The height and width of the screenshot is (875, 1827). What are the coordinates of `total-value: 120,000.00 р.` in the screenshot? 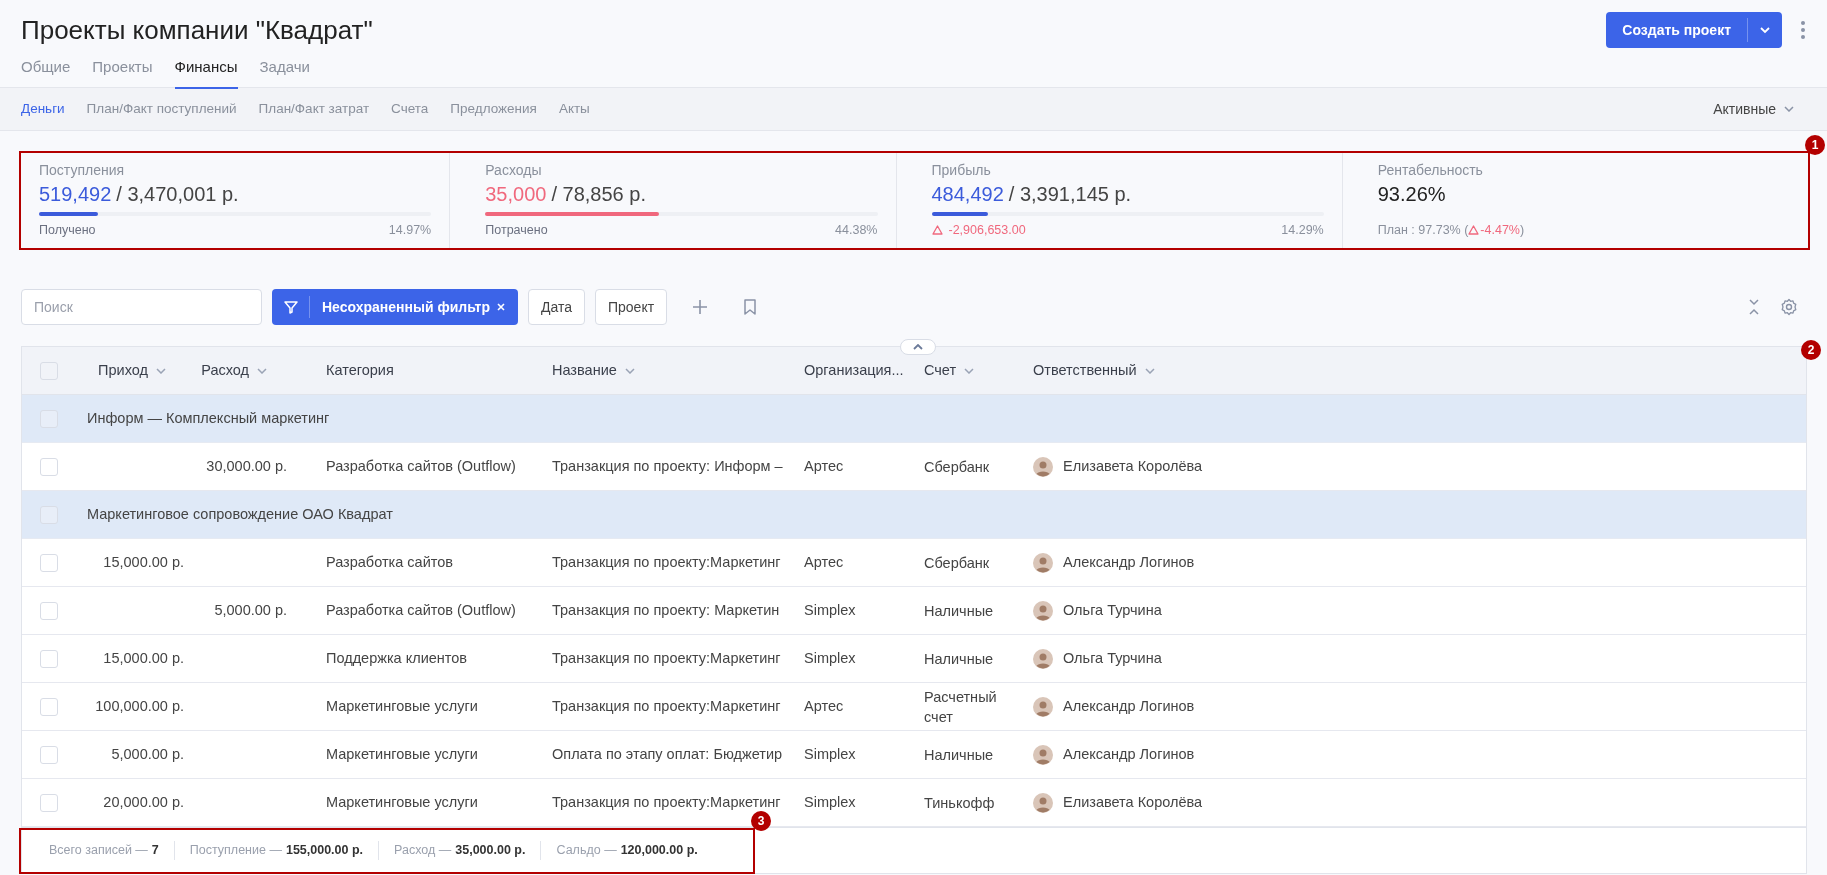 It's located at (659, 851).